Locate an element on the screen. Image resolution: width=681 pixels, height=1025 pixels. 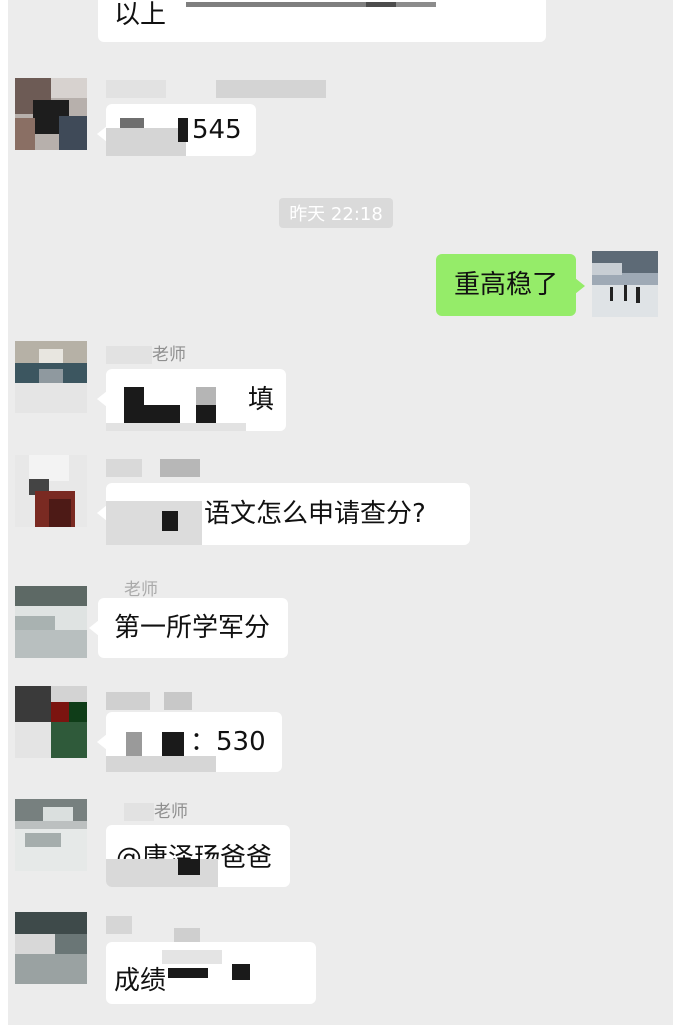
message-bubble: 第一所学军分 is located at coordinates (188, 628).